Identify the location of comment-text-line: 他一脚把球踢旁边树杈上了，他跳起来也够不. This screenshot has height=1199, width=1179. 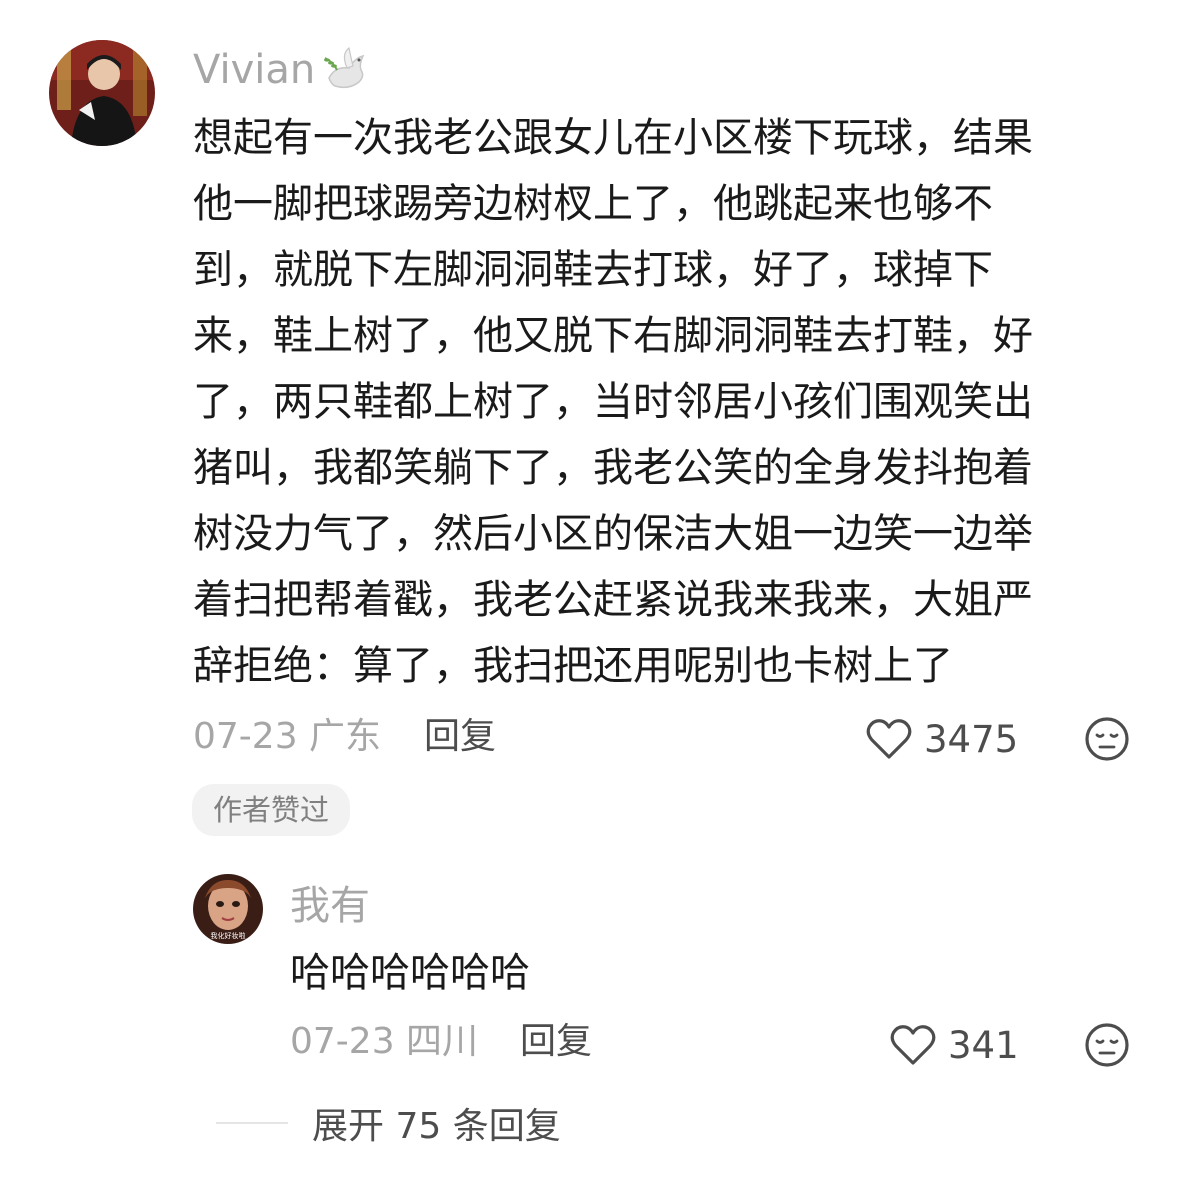
(593, 204).